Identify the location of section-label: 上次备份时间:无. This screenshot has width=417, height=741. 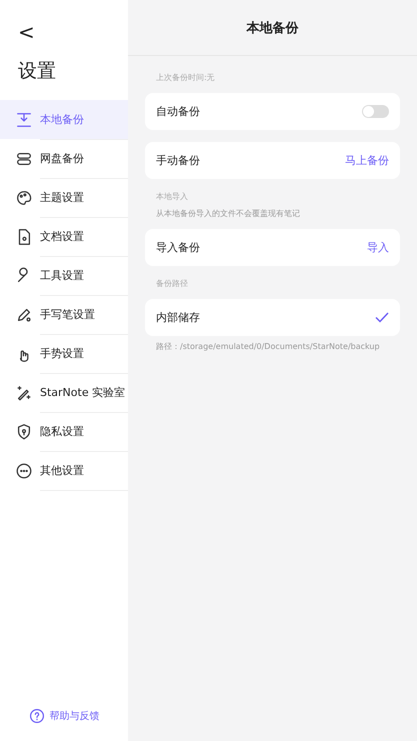
(186, 77).